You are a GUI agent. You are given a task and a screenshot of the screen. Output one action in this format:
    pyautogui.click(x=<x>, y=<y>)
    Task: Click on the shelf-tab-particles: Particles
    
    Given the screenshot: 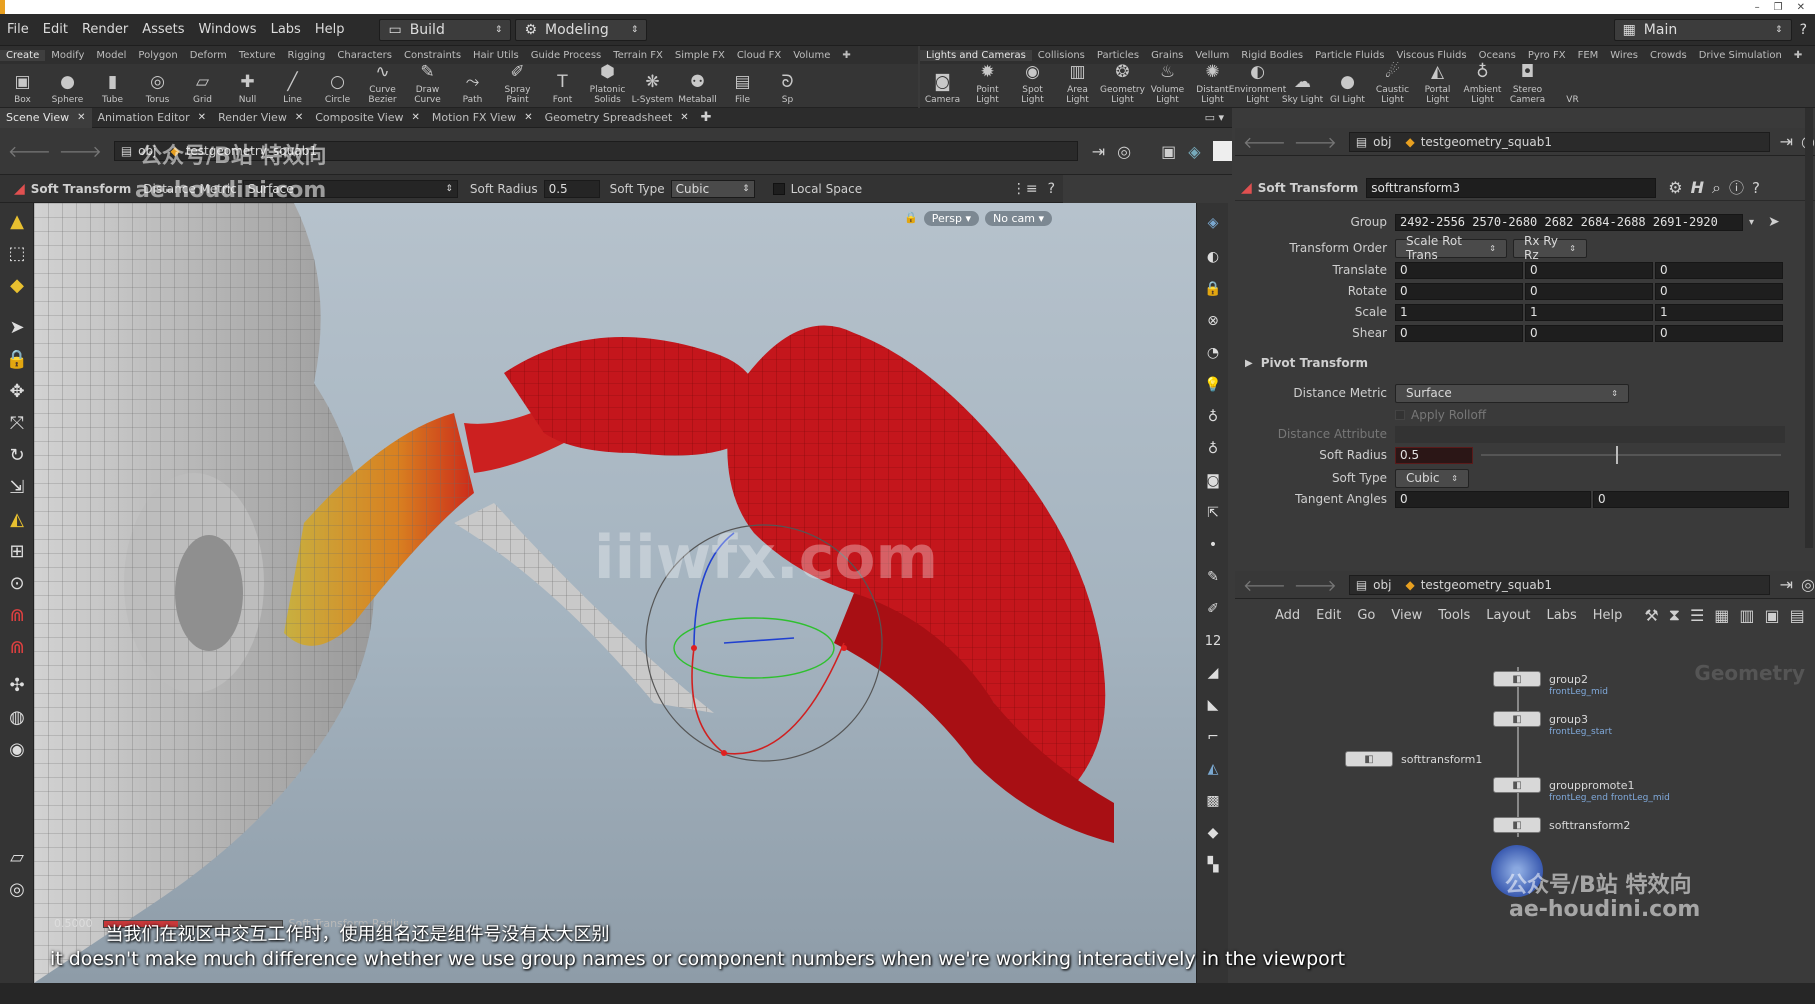 What is the action you would take?
    pyautogui.click(x=1118, y=55)
    